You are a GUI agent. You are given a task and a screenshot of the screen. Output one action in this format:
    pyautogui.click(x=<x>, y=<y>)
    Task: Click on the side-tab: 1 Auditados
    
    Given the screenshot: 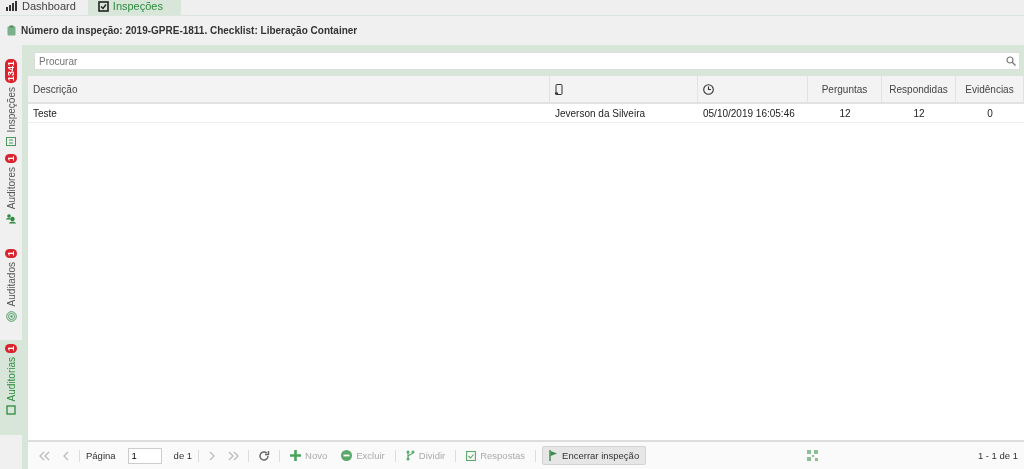 What is the action you would take?
    pyautogui.click(x=11, y=292)
    